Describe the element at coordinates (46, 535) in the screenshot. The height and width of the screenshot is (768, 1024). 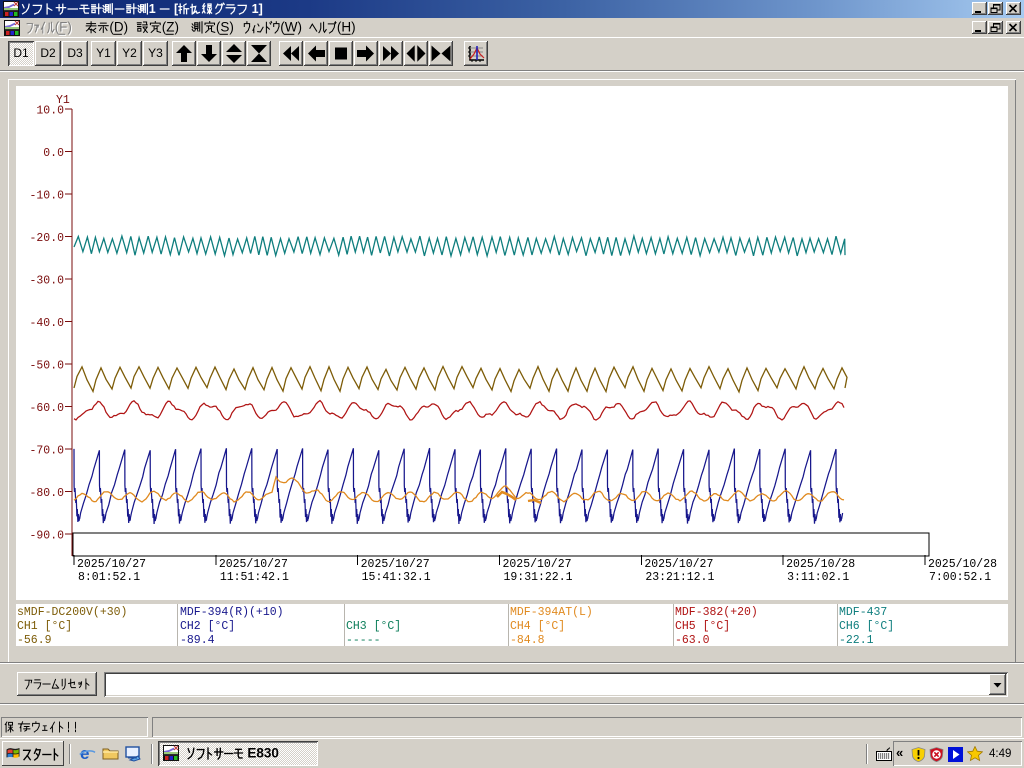
I see `svg-text: -90.0` at that location.